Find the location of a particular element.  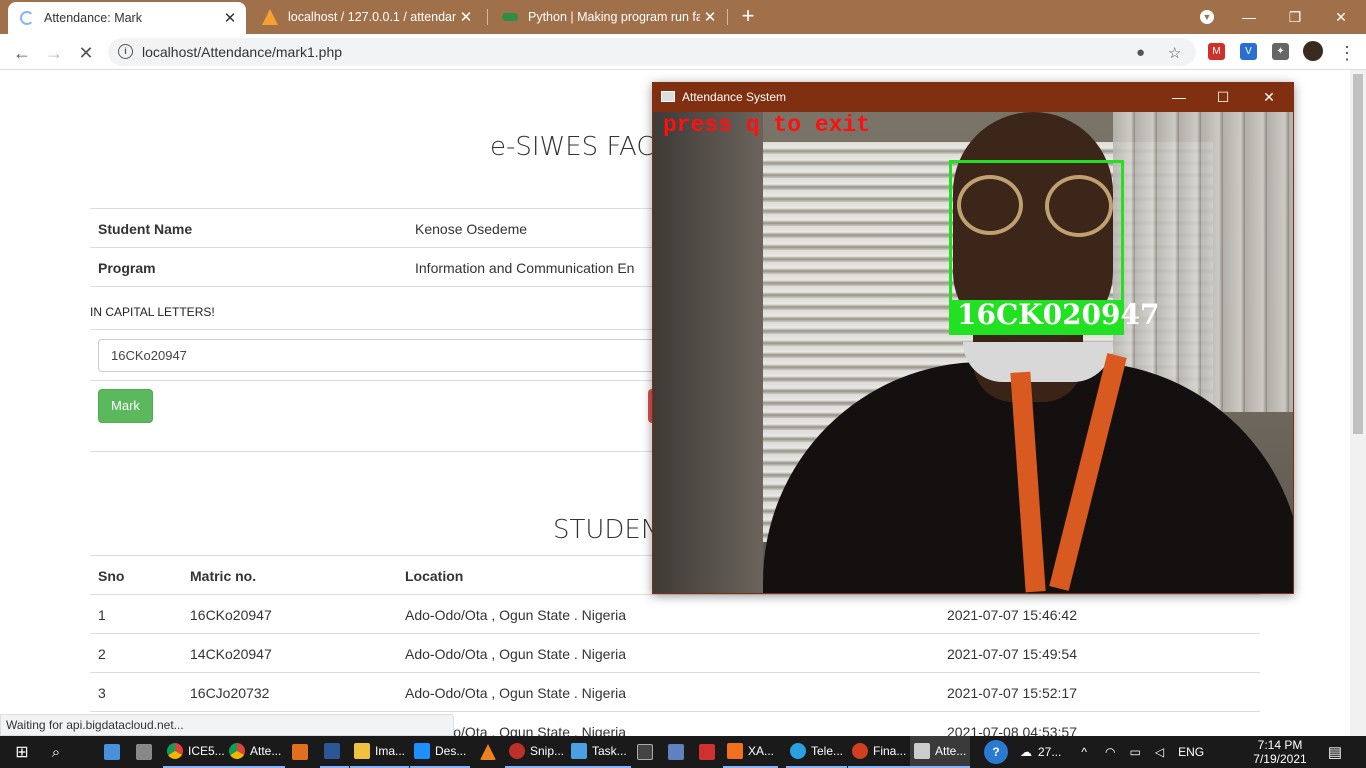

cell-time: 2021-07-07 15:49:54 is located at coordinates (1012, 654).